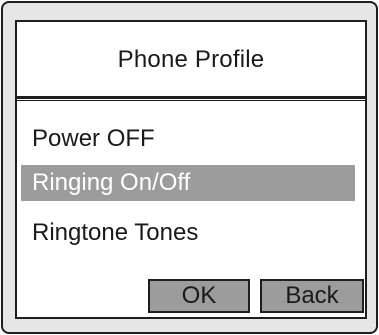  I want to click on menu-item-power-off: Power OFF, so click(188, 139).